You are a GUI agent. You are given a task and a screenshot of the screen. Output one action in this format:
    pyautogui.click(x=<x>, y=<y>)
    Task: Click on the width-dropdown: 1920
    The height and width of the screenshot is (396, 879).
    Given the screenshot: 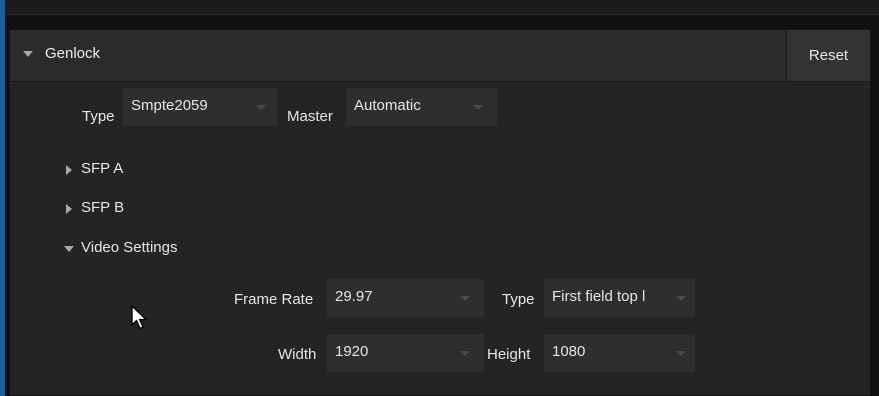 What is the action you would take?
    pyautogui.click(x=405, y=353)
    